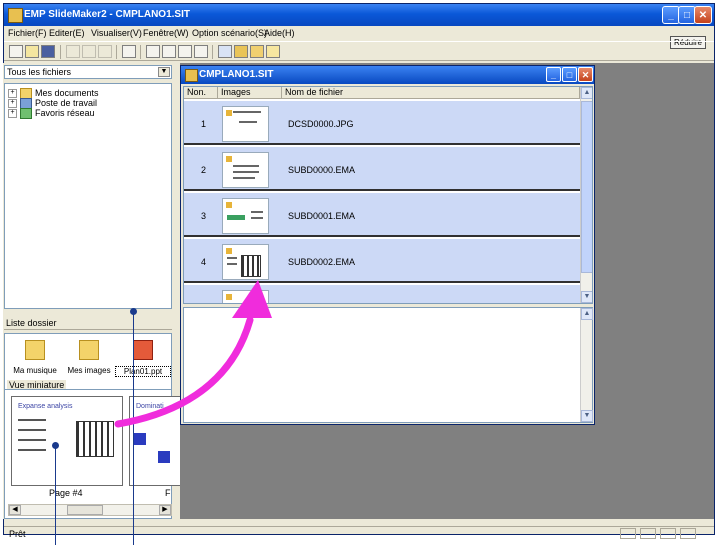 The image size is (717, 545). I want to click on row-number: 3, so click(204, 216).